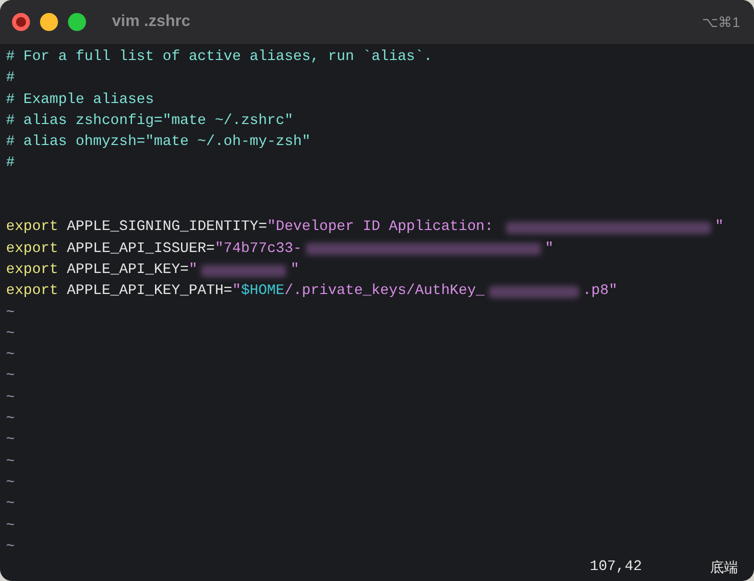 The height and width of the screenshot is (581, 754). What do you see at coordinates (150, 121) in the screenshot?
I see `code-line: # alias zshconfig="mate ~/.zshrc"` at bounding box center [150, 121].